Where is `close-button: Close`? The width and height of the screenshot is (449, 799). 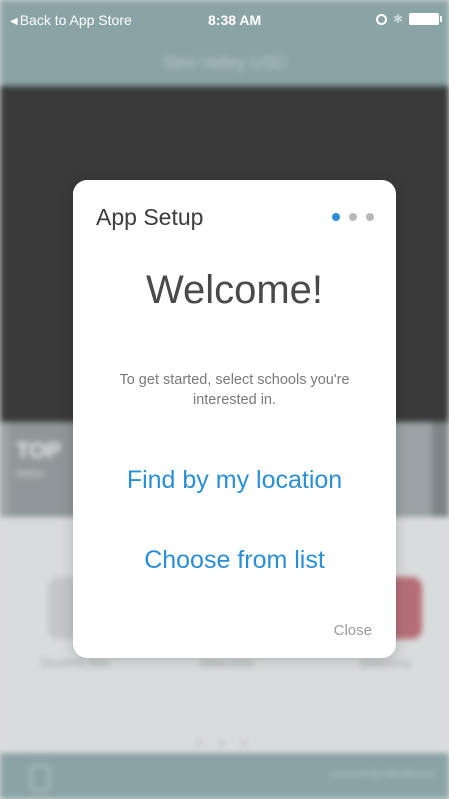 close-button: Close is located at coordinates (353, 630).